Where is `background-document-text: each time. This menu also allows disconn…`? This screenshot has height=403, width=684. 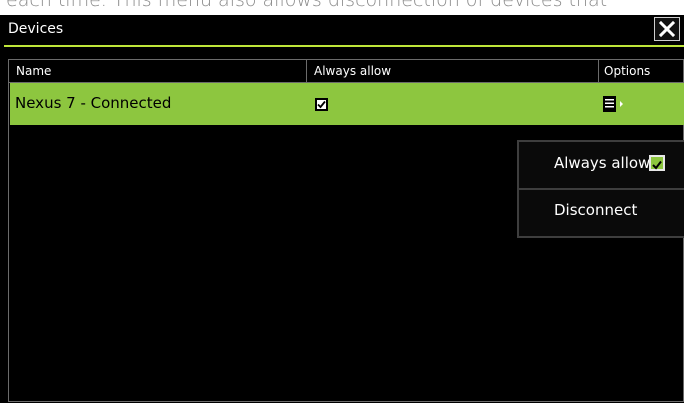 background-document-text: each time. This menu also allows disconn… is located at coordinates (307, 5).